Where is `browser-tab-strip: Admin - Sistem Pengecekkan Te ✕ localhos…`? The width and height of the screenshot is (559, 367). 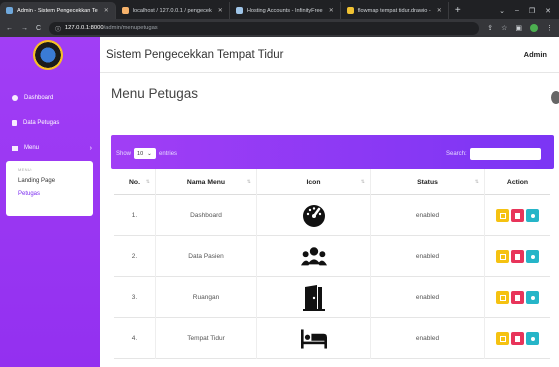
browser-tab-strip: Admin - Sistem Pengecekkan Te ✕ localhos… is located at coordinates (279, 9).